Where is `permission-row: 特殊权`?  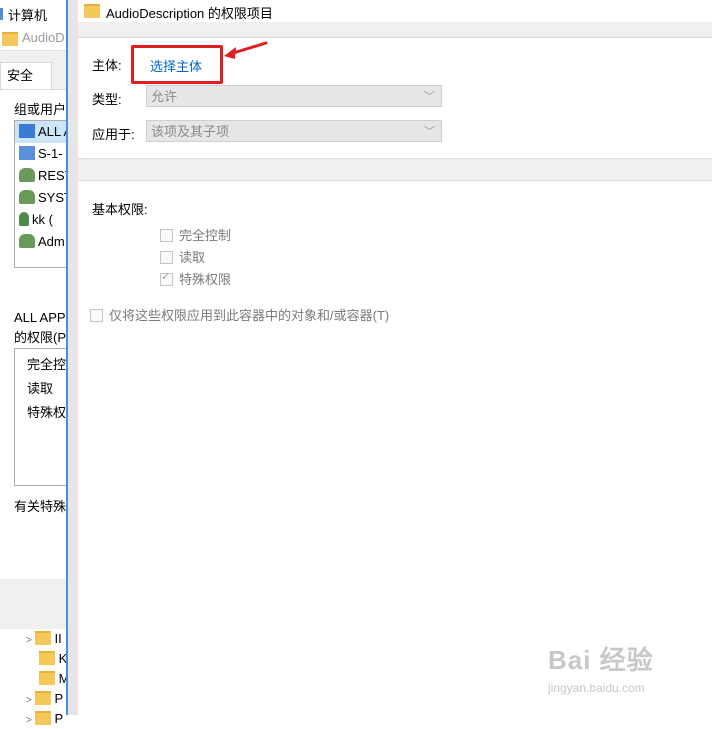 permission-row: 特殊权 is located at coordinates (47, 412).